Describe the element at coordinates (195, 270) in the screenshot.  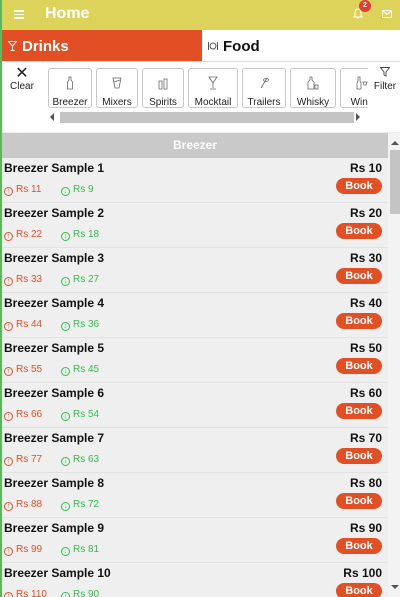
I see `list-item: Breezer Sample 3 Rs 30 ↑ Rs 33 ↓ Rs 27 Book` at that location.